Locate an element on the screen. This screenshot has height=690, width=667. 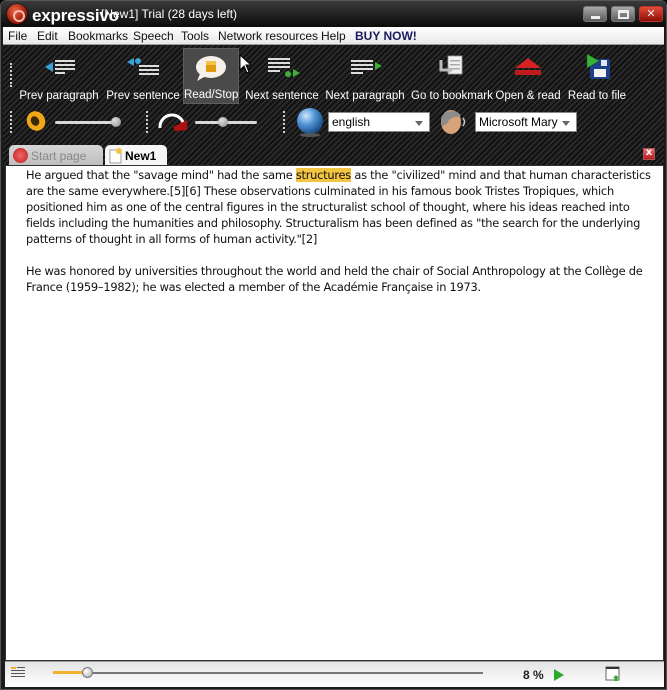
globe-icon is located at coordinates (310, 122).